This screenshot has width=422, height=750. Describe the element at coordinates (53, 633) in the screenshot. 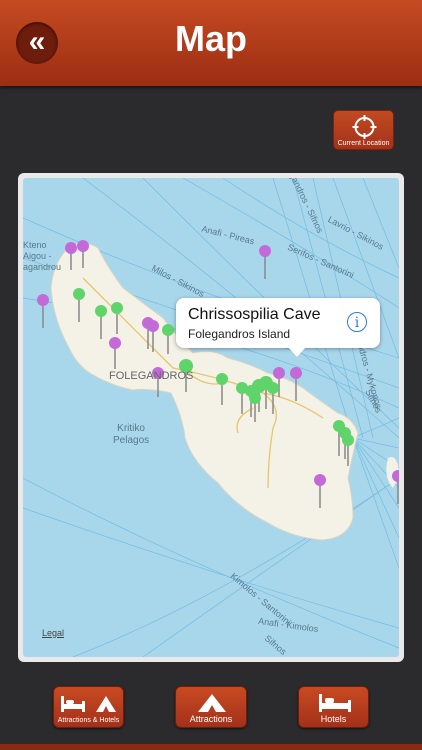

I see `legal-link: Legal` at that location.